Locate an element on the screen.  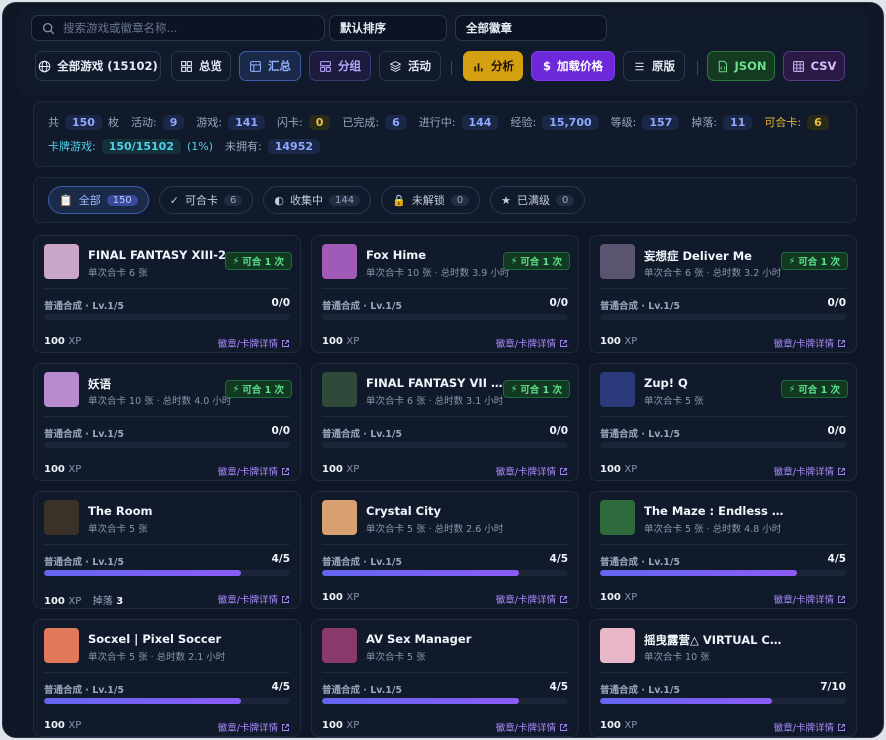
load-price-button: $ 加载价格 is located at coordinates (573, 66).